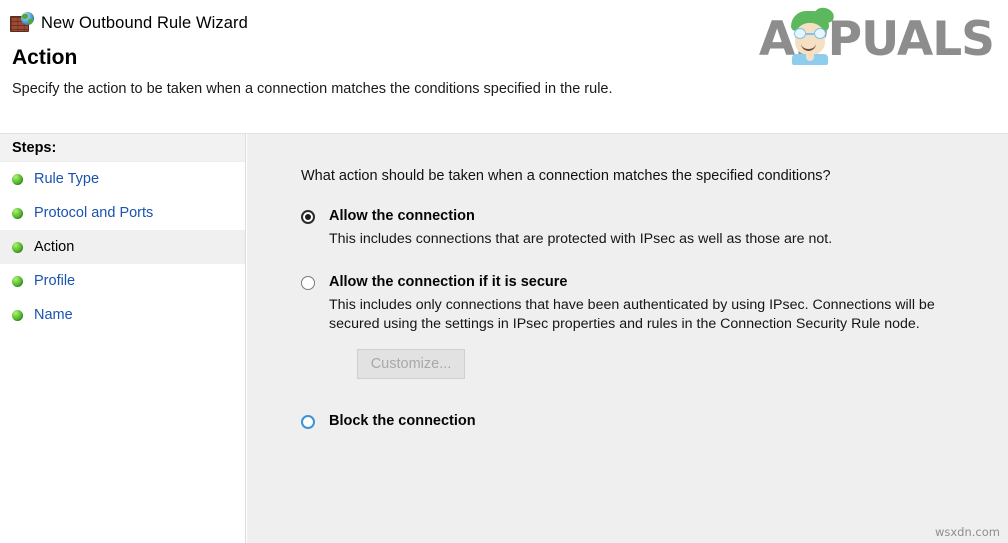 The width and height of the screenshot is (1008, 543). Describe the element at coordinates (122, 179) in the screenshot. I see `sidebar-item-rule-type: Rule Type` at that location.